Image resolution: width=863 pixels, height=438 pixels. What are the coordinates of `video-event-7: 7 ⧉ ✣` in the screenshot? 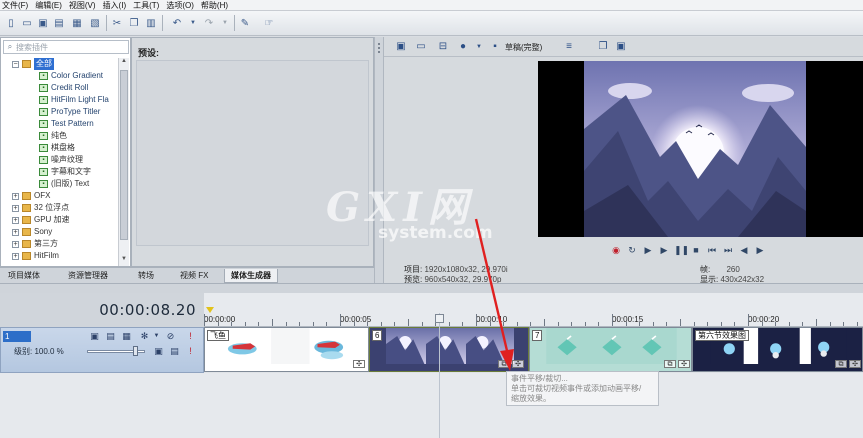 It's located at (610, 349).